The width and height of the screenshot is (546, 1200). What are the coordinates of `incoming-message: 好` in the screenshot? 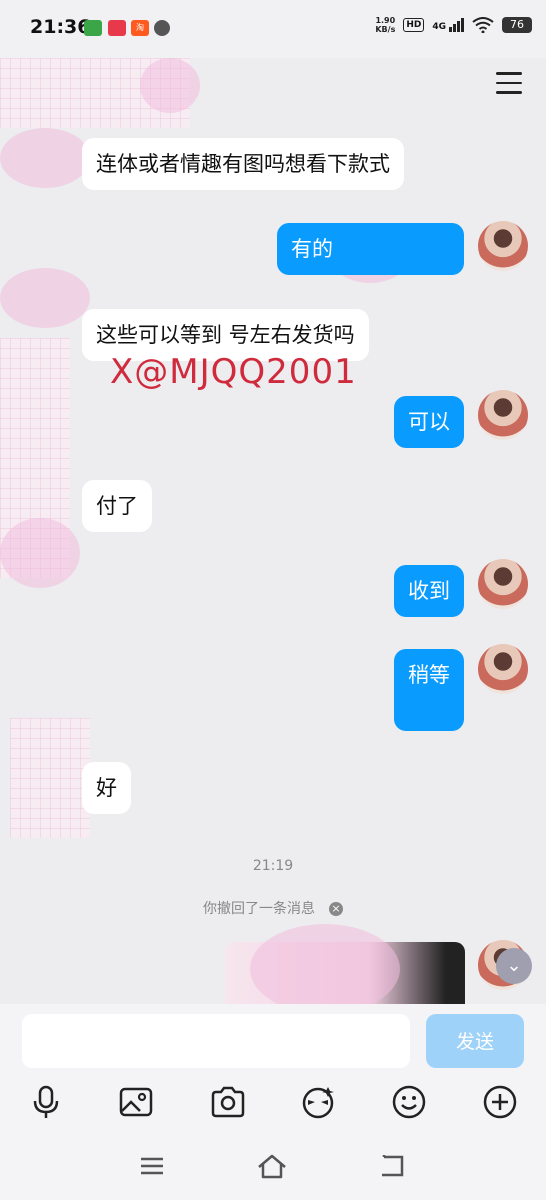 It's located at (106, 788).